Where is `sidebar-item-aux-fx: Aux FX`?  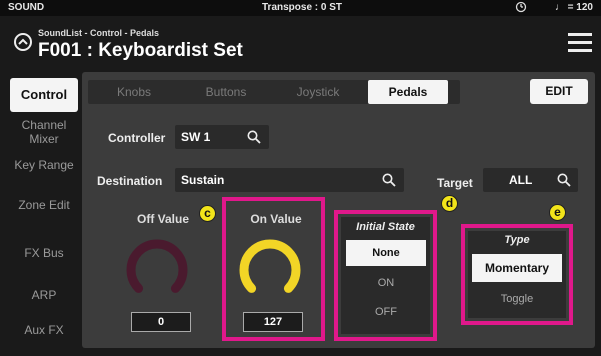 sidebar-item-aux-fx: Aux FX is located at coordinates (44, 330).